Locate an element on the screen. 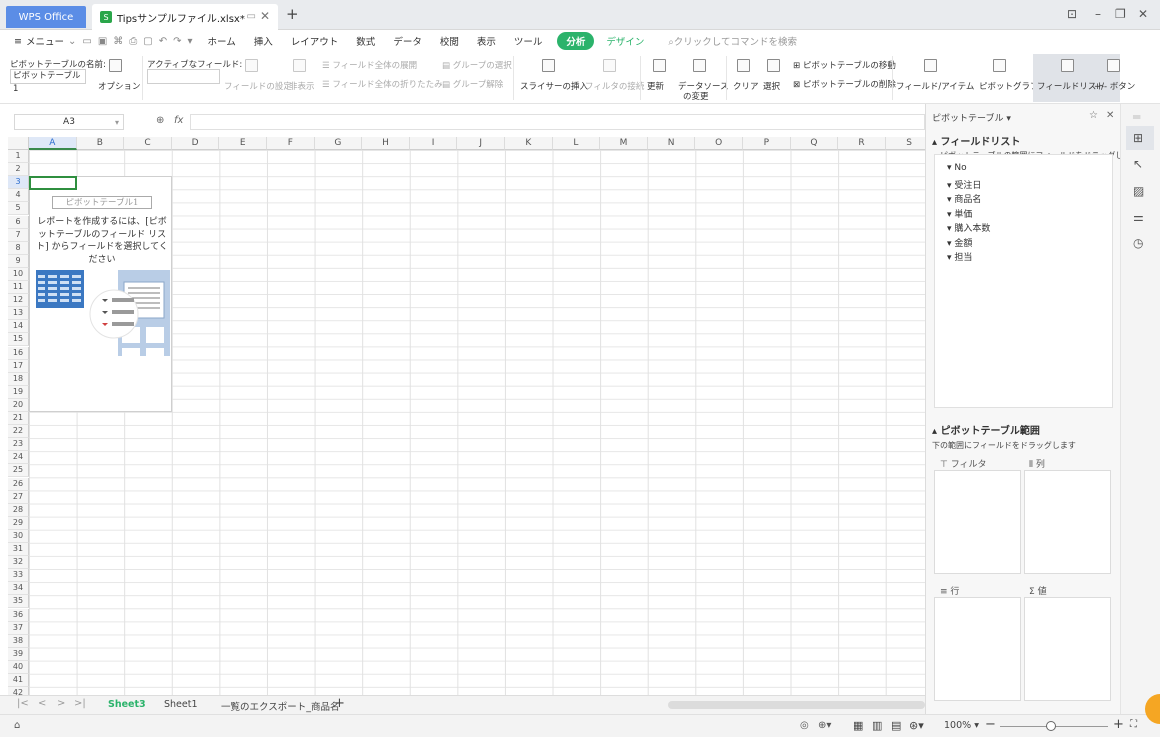 The width and height of the screenshot is (1160, 737). row-header: 30 is located at coordinates (18, 536).